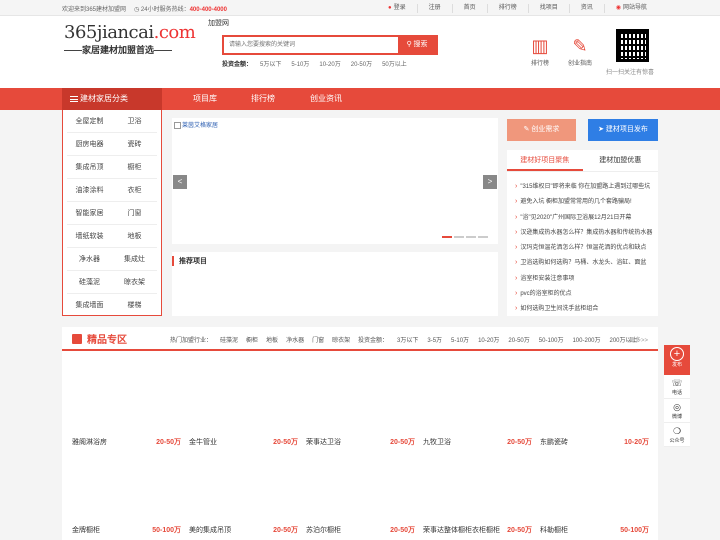 The image size is (720, 540). What do you see at coordinates (417, 45) in the screenshot?
I see `search-button: ⚲ 搜索` at bounding box center [417, 45].